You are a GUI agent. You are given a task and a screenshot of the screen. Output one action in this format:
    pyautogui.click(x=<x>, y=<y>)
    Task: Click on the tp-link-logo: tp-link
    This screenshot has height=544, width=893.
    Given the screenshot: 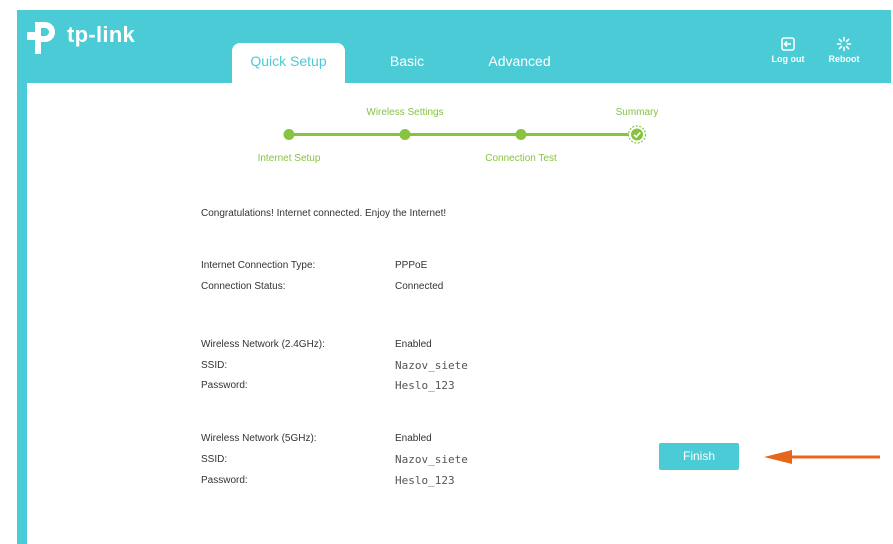 What is the action you would take?
    pyautogui.click(x=95, y=40)
    